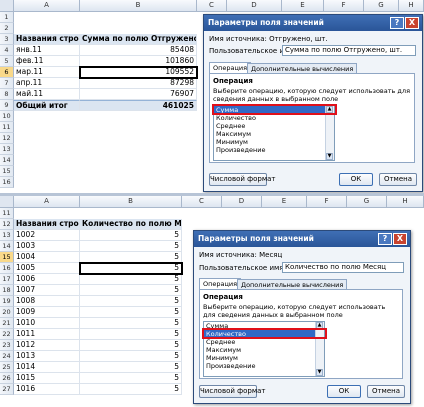 This screenshot has height=407, width=424. I want to click on pivot-row-label: 1010, so click(47, 323).